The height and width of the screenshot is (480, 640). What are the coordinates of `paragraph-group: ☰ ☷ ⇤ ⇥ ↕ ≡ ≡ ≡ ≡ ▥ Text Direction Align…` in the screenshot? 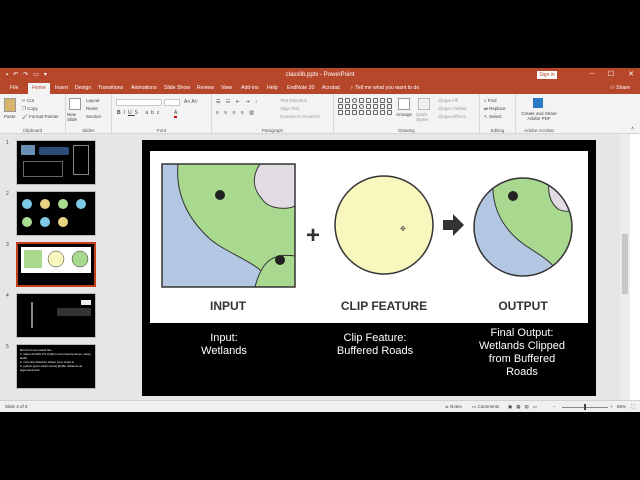 It's located at (273, 114).